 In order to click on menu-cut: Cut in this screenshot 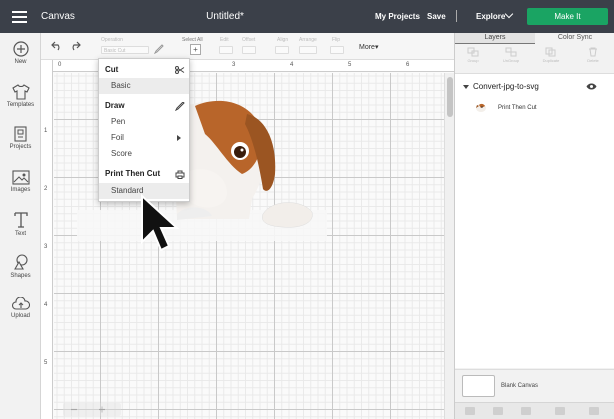, I will do `click(144, 70)`.